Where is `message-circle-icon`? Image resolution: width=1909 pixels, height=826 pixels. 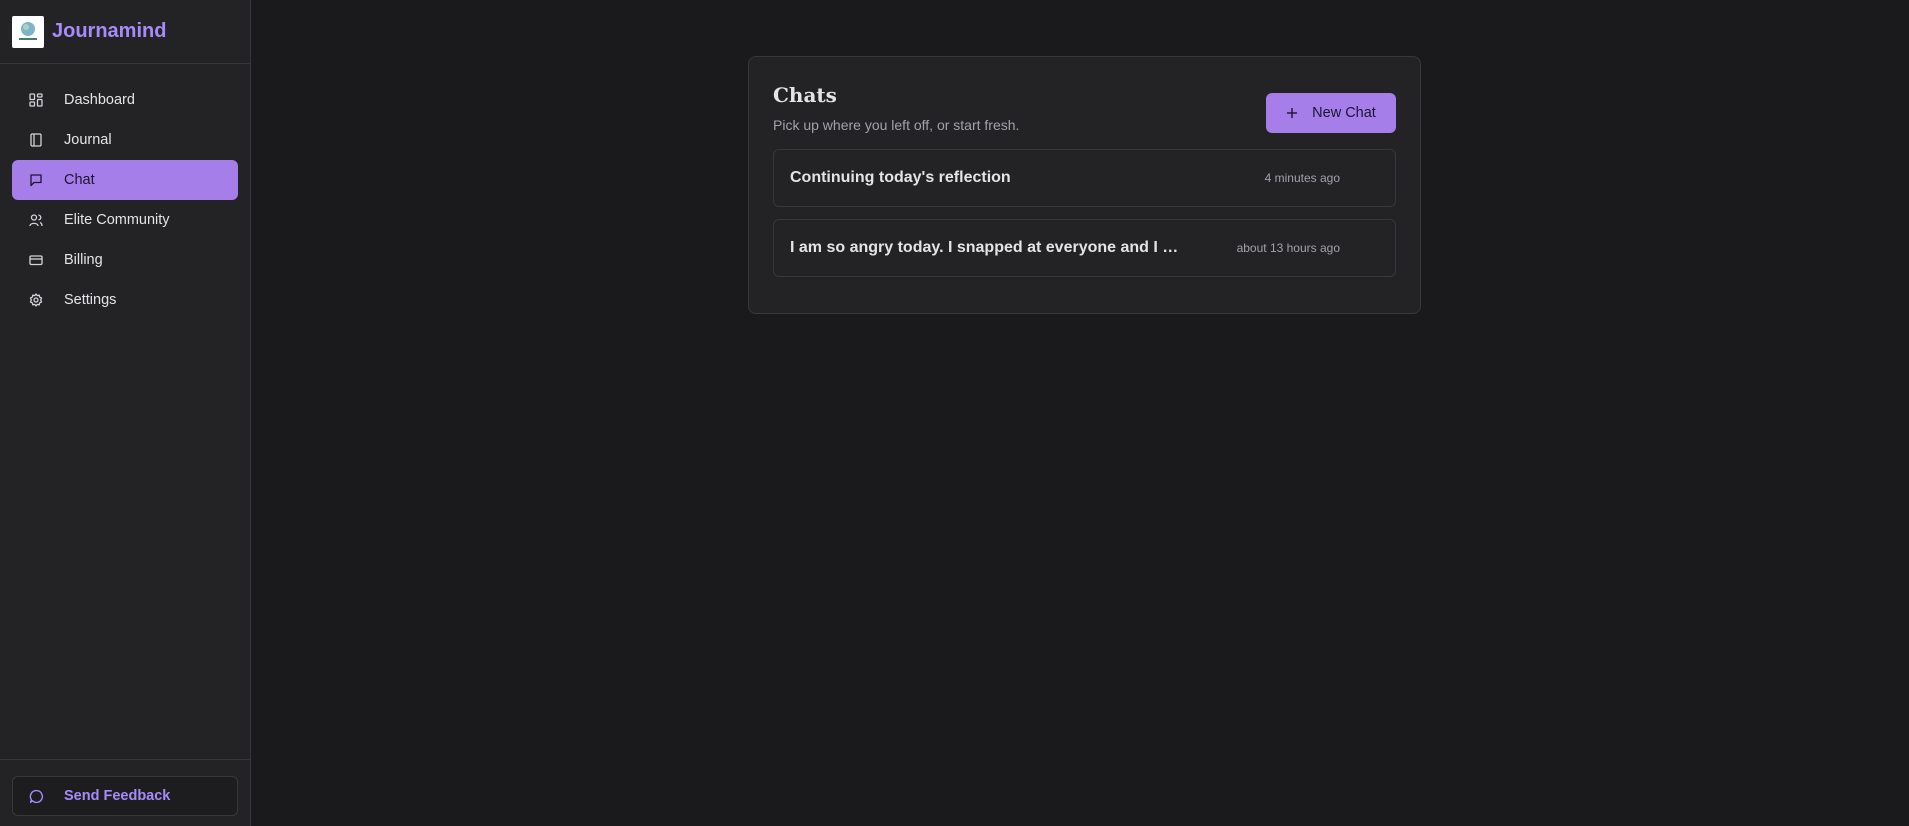
message-circle-icon is located at coordinates (36, 796).